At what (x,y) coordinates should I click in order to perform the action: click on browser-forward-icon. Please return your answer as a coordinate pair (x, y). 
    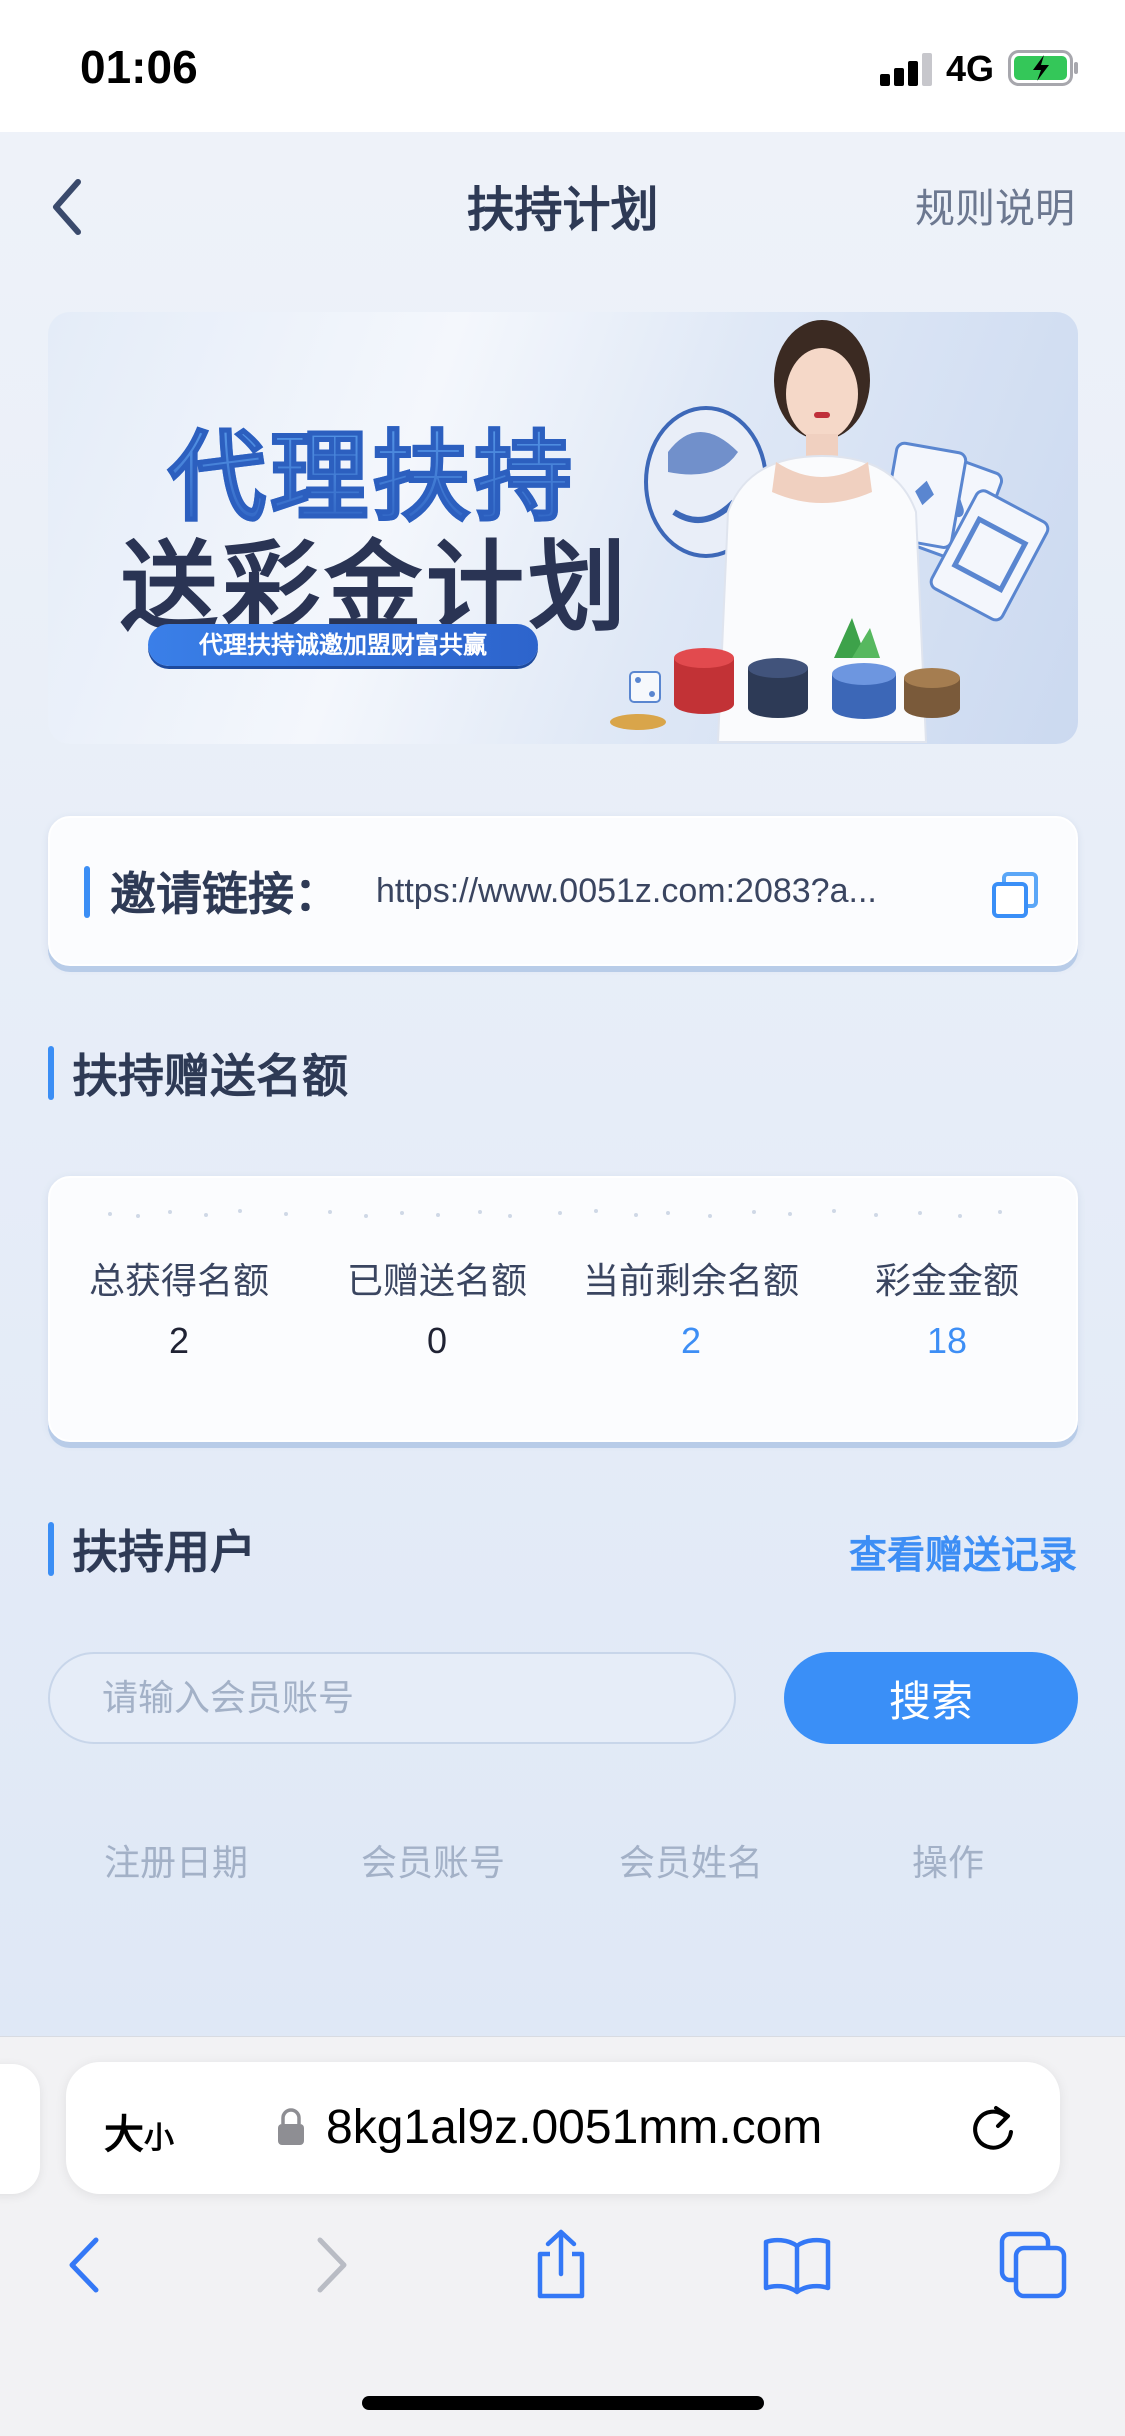
    Looking at the image, I should click on (329, 2265).